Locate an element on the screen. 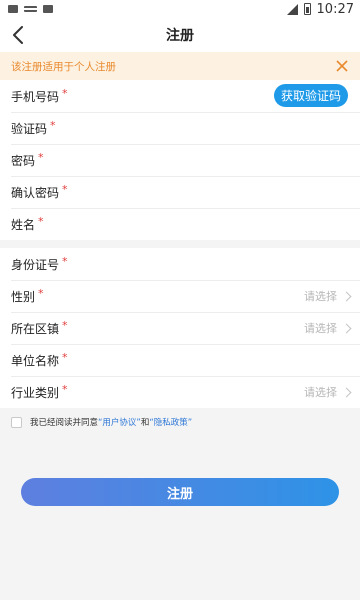 Image resolution: width=360 pixels, height=600 pixels. notice-banner: 该注册适用于个人注册 is located at coordinates (180, 66).